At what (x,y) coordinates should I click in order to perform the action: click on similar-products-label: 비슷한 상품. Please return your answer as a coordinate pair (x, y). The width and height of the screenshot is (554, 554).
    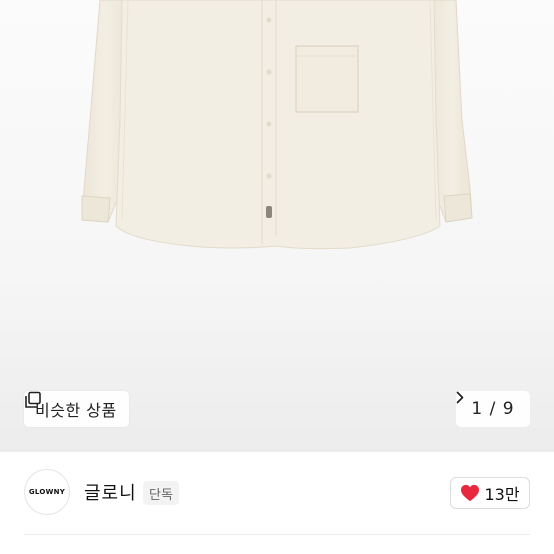
    Looking at the image, I should click on (76, 410).